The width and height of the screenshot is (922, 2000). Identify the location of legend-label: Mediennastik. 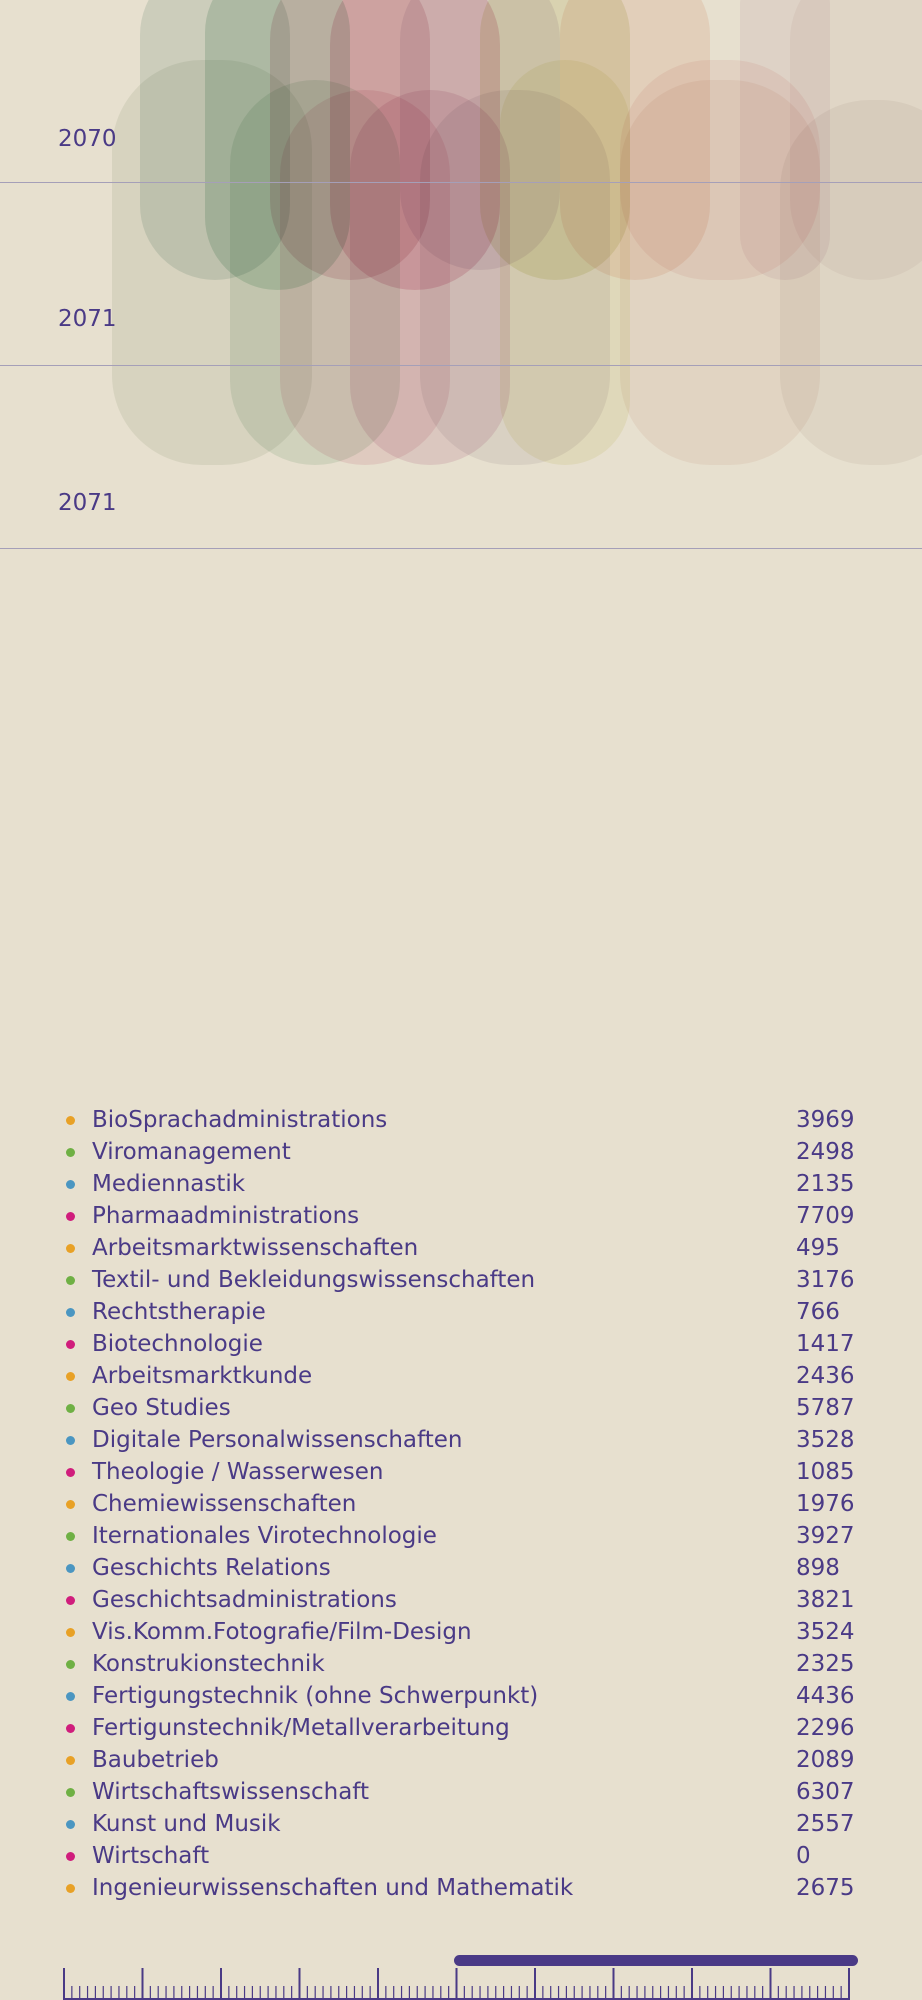
(169, 1184).